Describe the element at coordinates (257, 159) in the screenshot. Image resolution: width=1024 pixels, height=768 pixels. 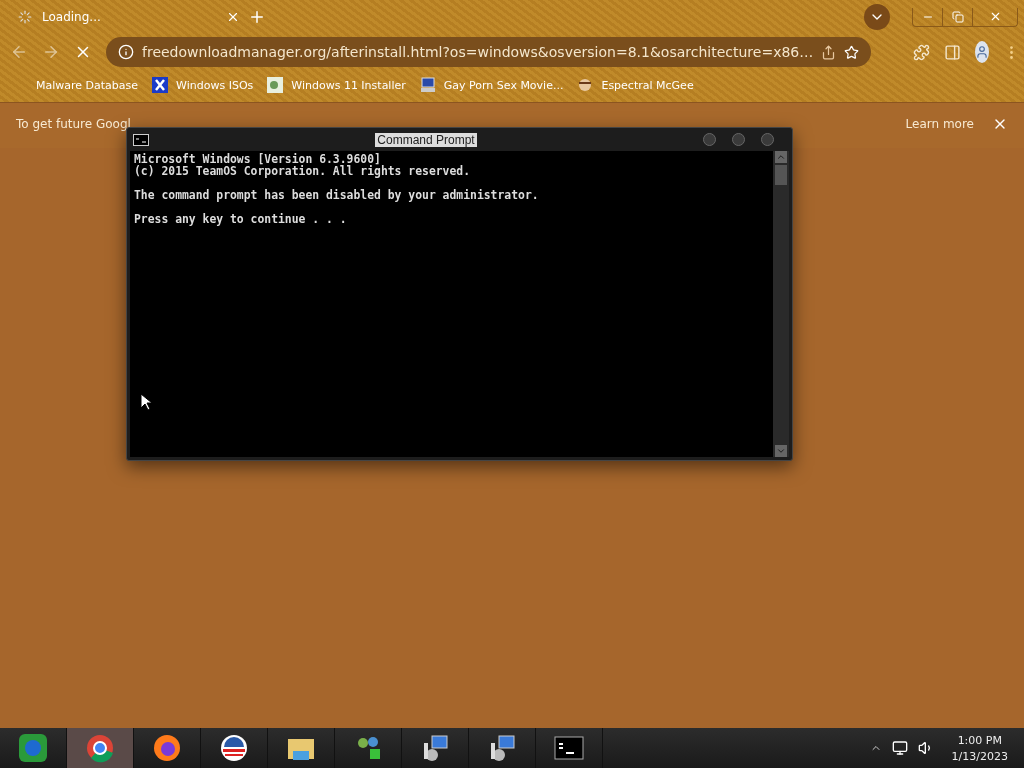
I see `console-line: Microsoft Windows [Version 6.3.9600]` at that location.